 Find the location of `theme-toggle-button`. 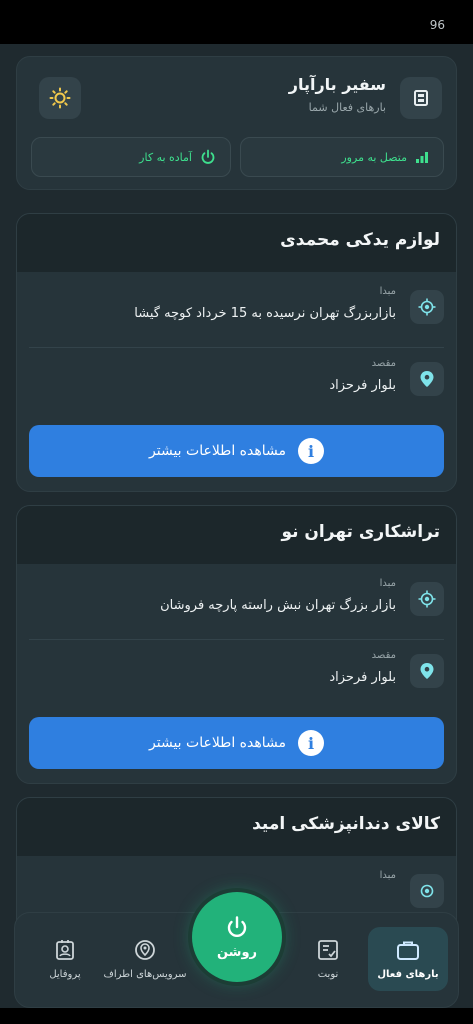

theme-toggle-button is located at coordinates (60, 98).